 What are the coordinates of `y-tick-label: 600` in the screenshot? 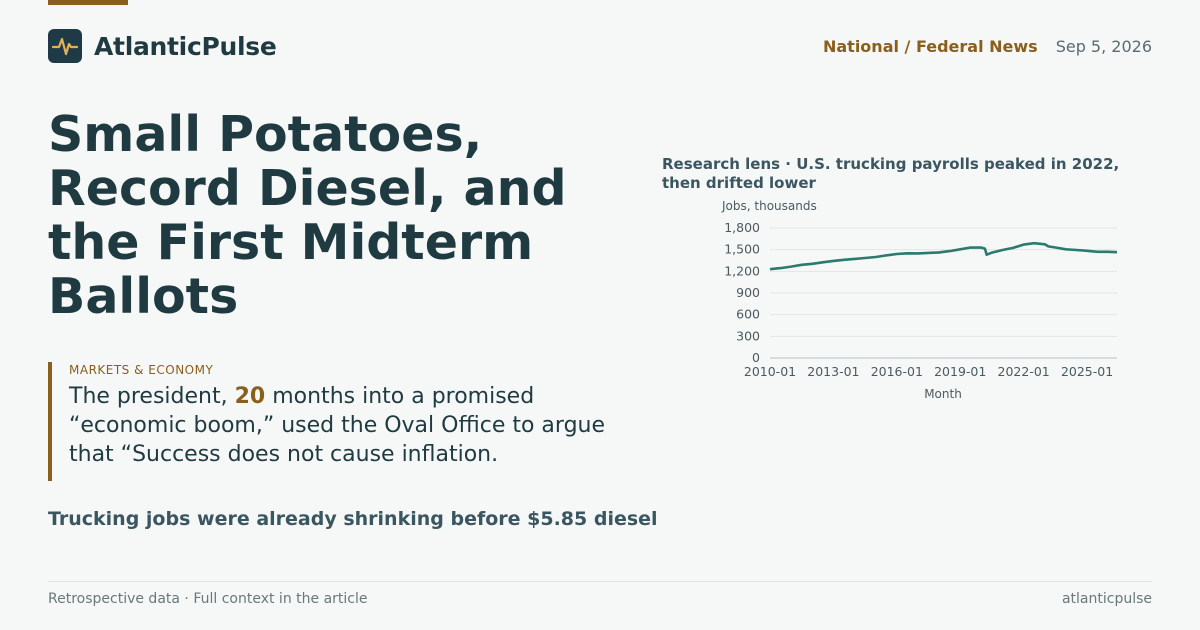 It's located at (748, 314).